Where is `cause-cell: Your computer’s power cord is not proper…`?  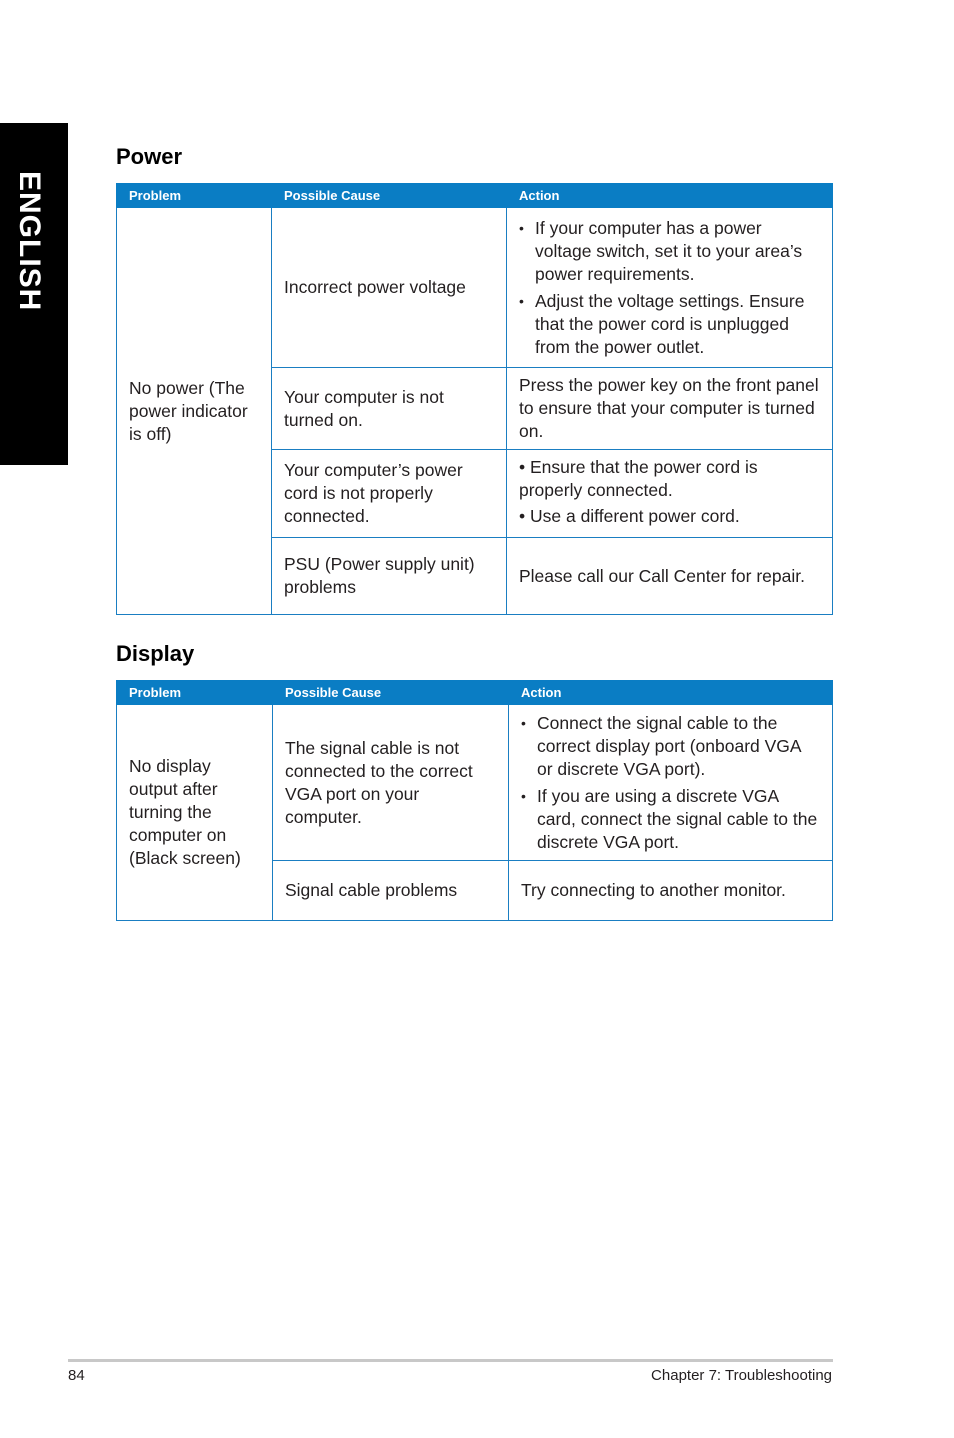
cause-cell: Your computer’s power cord is not proper… is located at coordinates (389, 493).